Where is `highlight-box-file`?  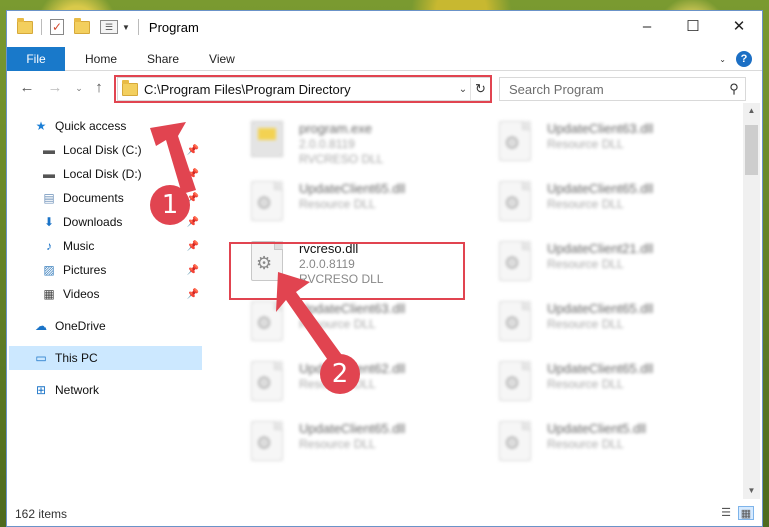 highlight-box-file is located at coordinates (347, 271).